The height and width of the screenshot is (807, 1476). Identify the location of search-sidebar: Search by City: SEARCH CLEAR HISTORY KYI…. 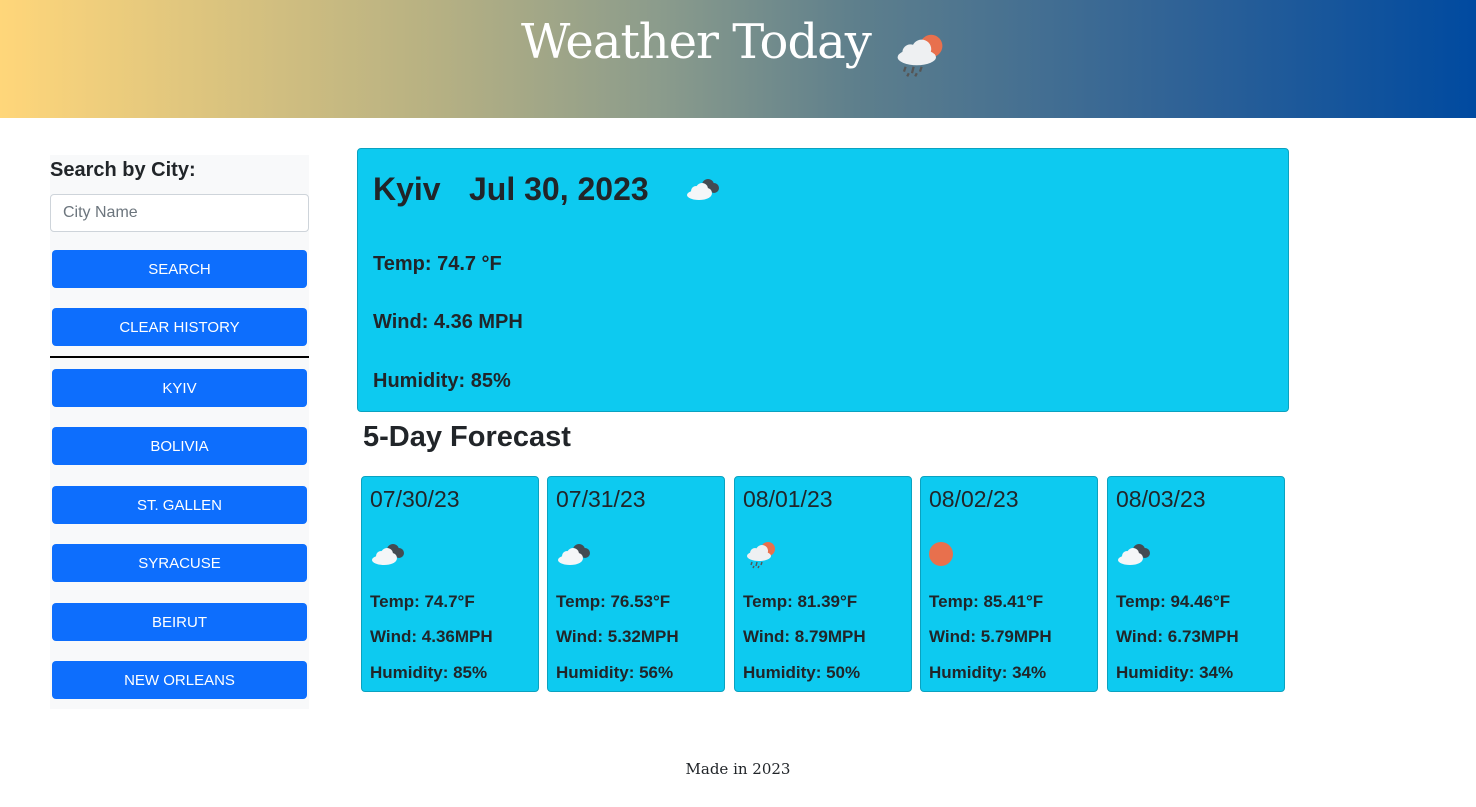
(179, 432).